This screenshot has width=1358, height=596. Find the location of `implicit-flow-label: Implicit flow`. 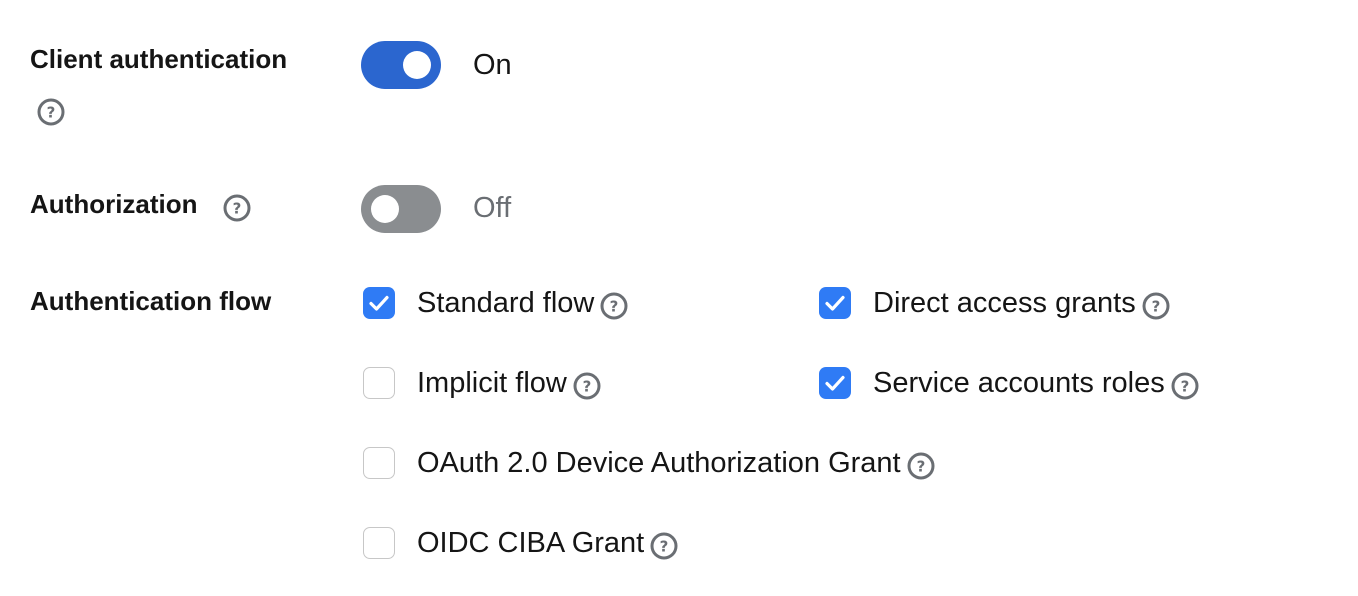

implicit-flow-label: Implicit flow is located at coordinates (492, 382).